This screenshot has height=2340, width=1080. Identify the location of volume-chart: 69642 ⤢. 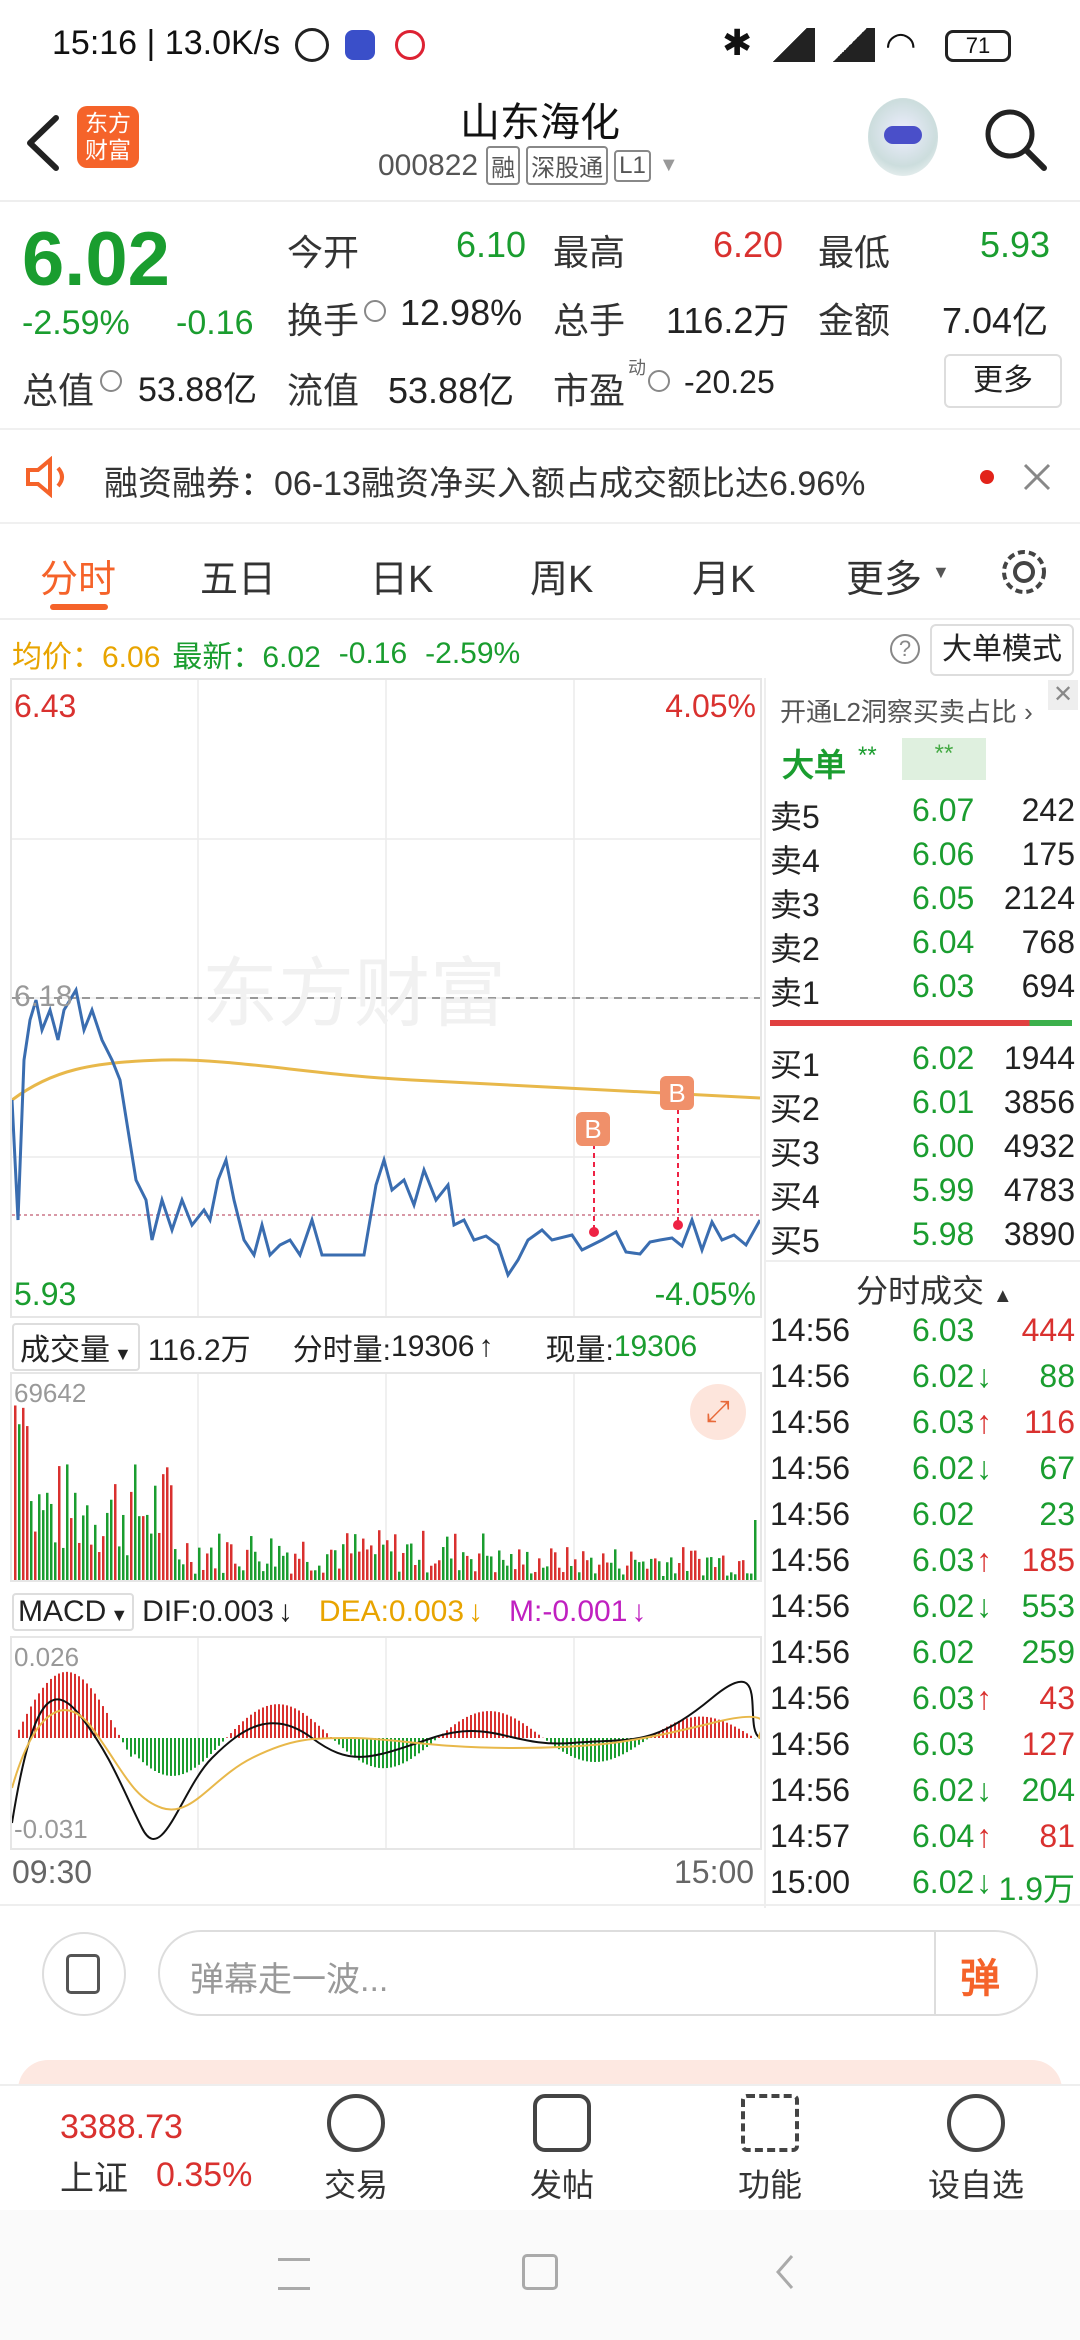
(386, 1477).